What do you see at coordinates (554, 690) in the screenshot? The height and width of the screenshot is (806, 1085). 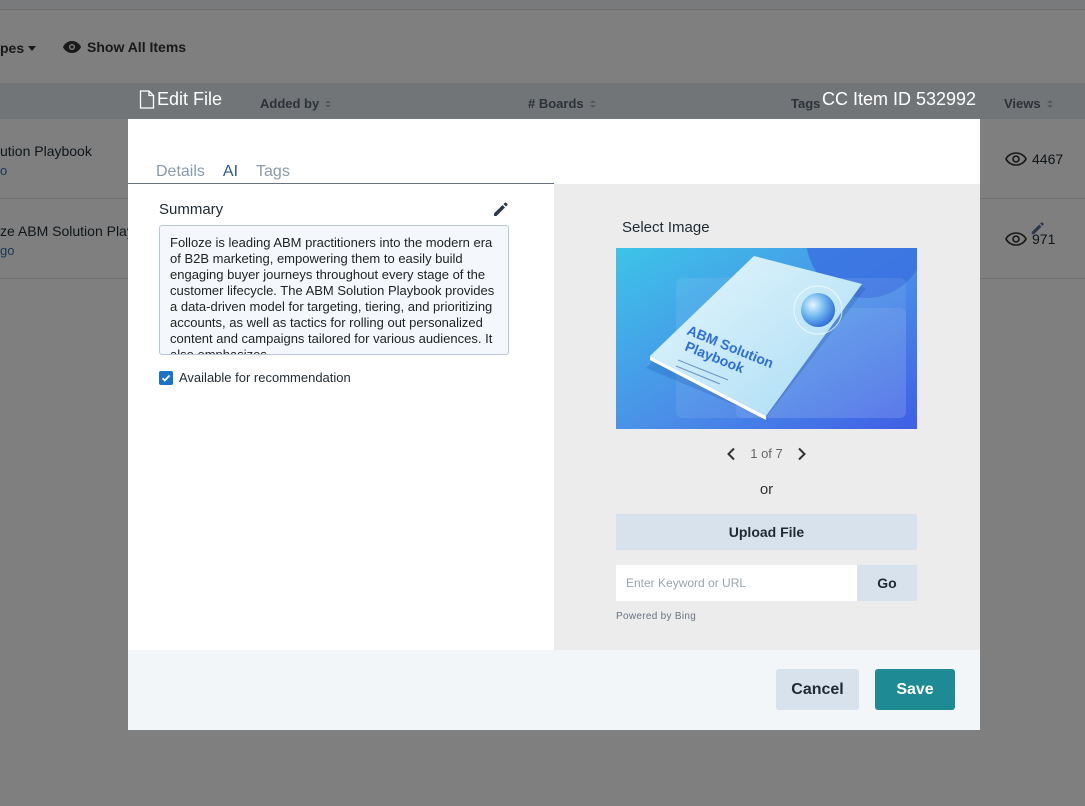 I see `dialog-footer: Cancel Save` at bounding box center [554, 690].